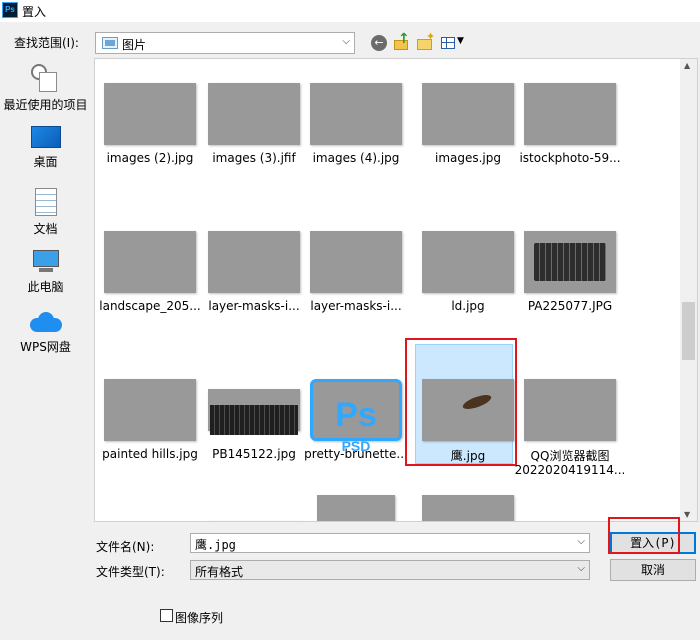  Describe the element at coordinates (254, 148) in the screenshot. I see `file-item: images (3).jfif` at that location.